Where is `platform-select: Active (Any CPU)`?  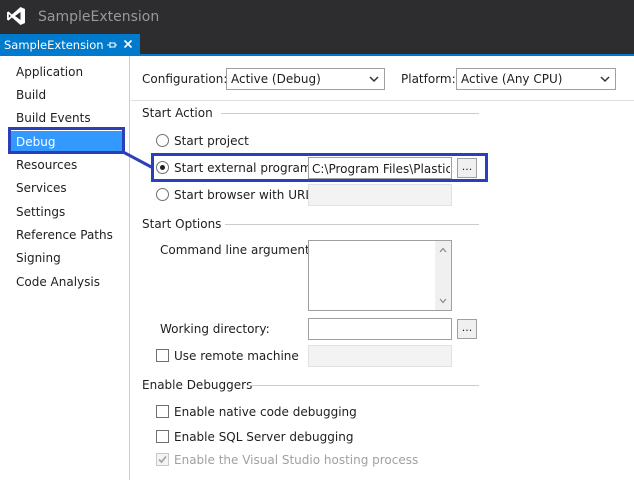
platform-select: Active (Any CPU) is located at coordinates (536, 79).